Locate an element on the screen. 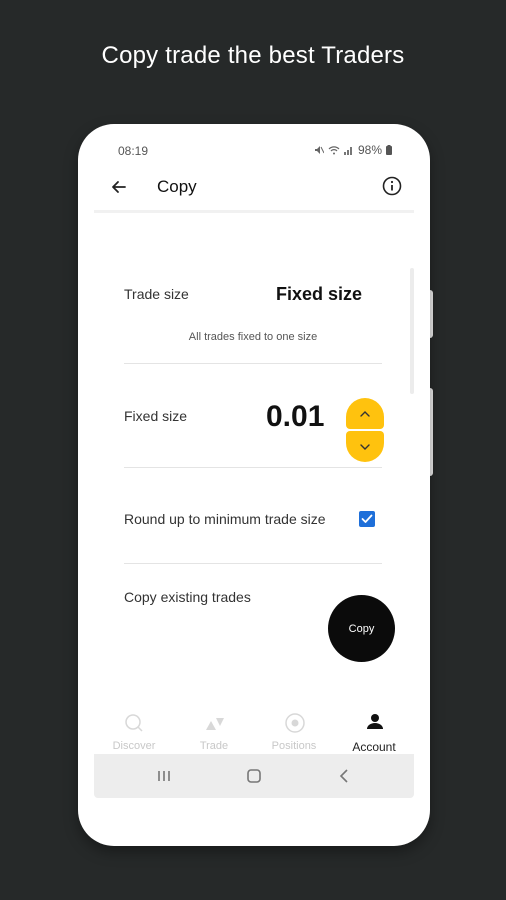 The width and height of the screenshot is (506, 900). back-button is located at coordinates (119, 187).